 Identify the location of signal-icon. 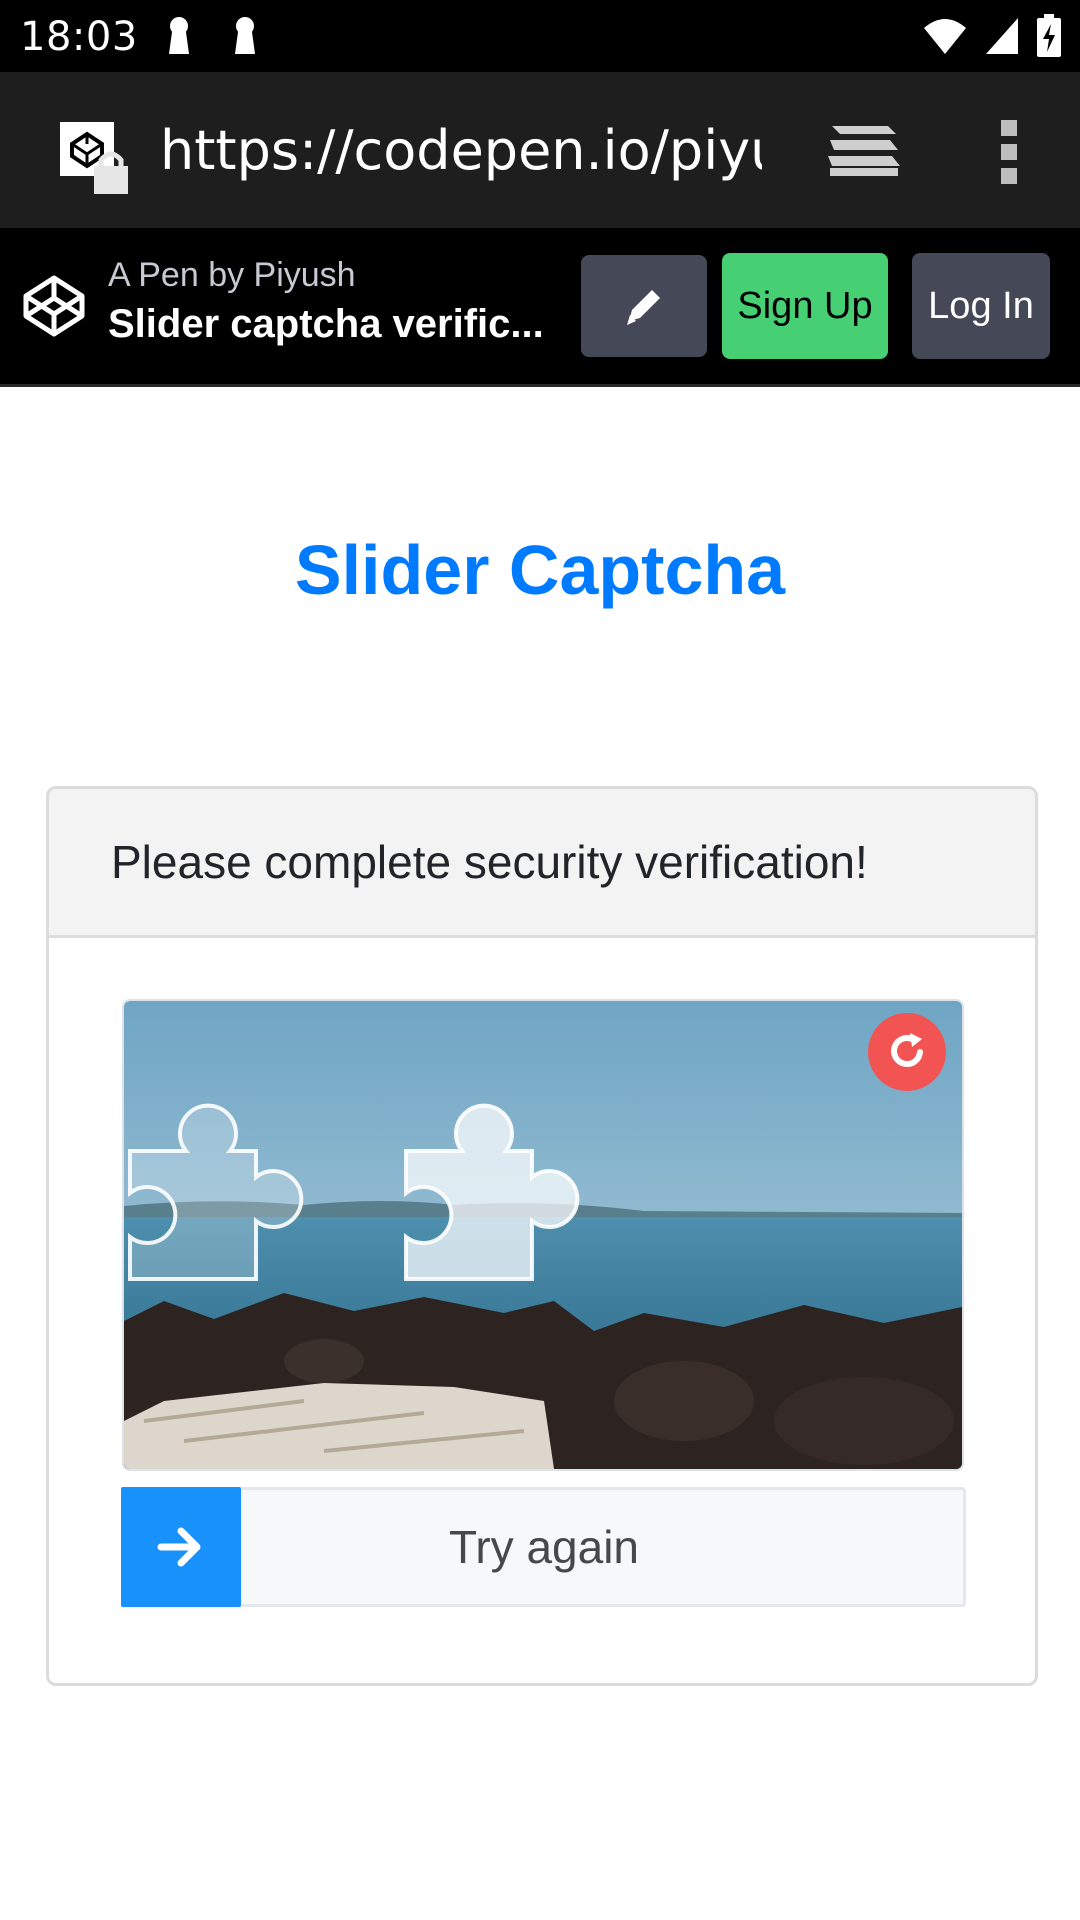
(1002, 36).